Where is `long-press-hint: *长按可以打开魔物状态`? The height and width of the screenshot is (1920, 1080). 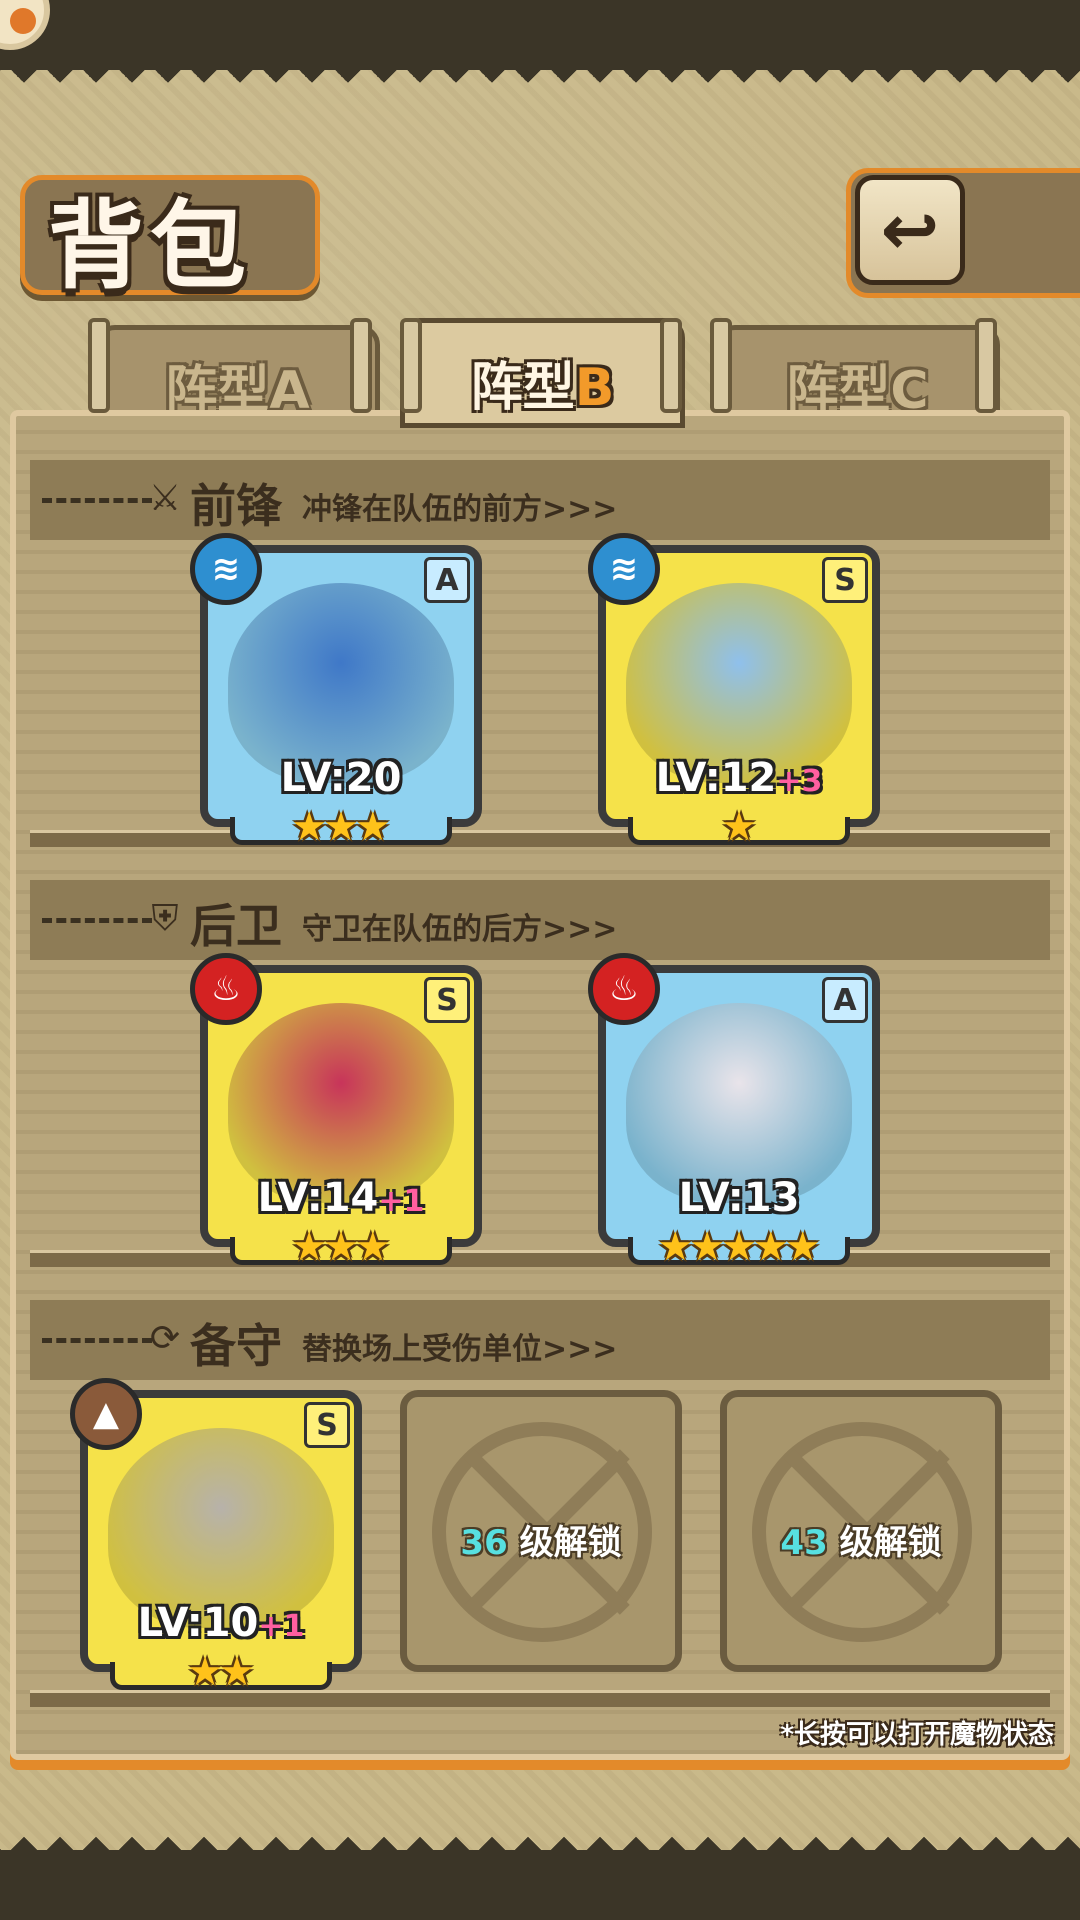 long-press-hint: *长按可以打开魔物状态 is located at coordinates (917, 1735).